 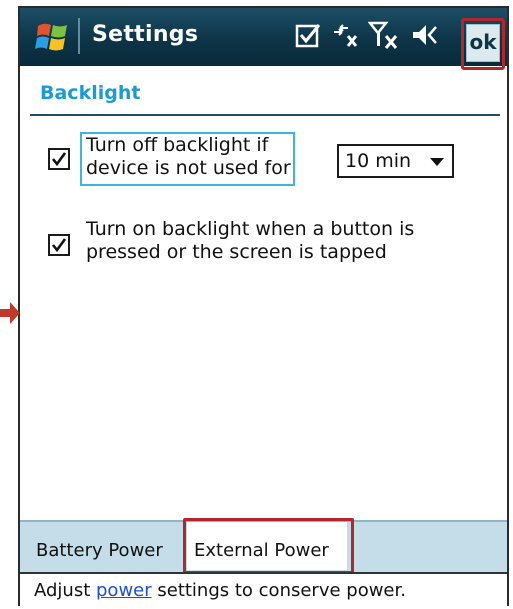 What do you see at coordinates (65, 590) in the screenshot?
I see `footer-prefix: Adjust` at bounding box center [65, 590].